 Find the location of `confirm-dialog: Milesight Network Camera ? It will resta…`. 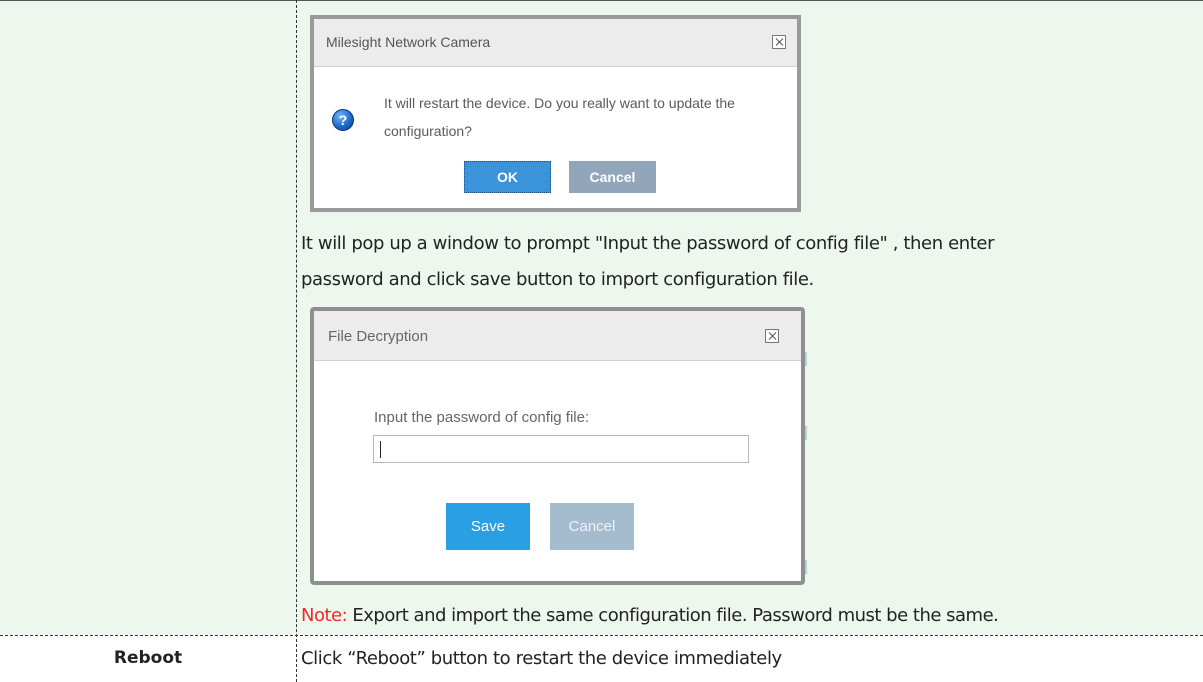

confirm-dialog: Milesight Network Camera ? It will resta… is located at coordinates (555, 113).